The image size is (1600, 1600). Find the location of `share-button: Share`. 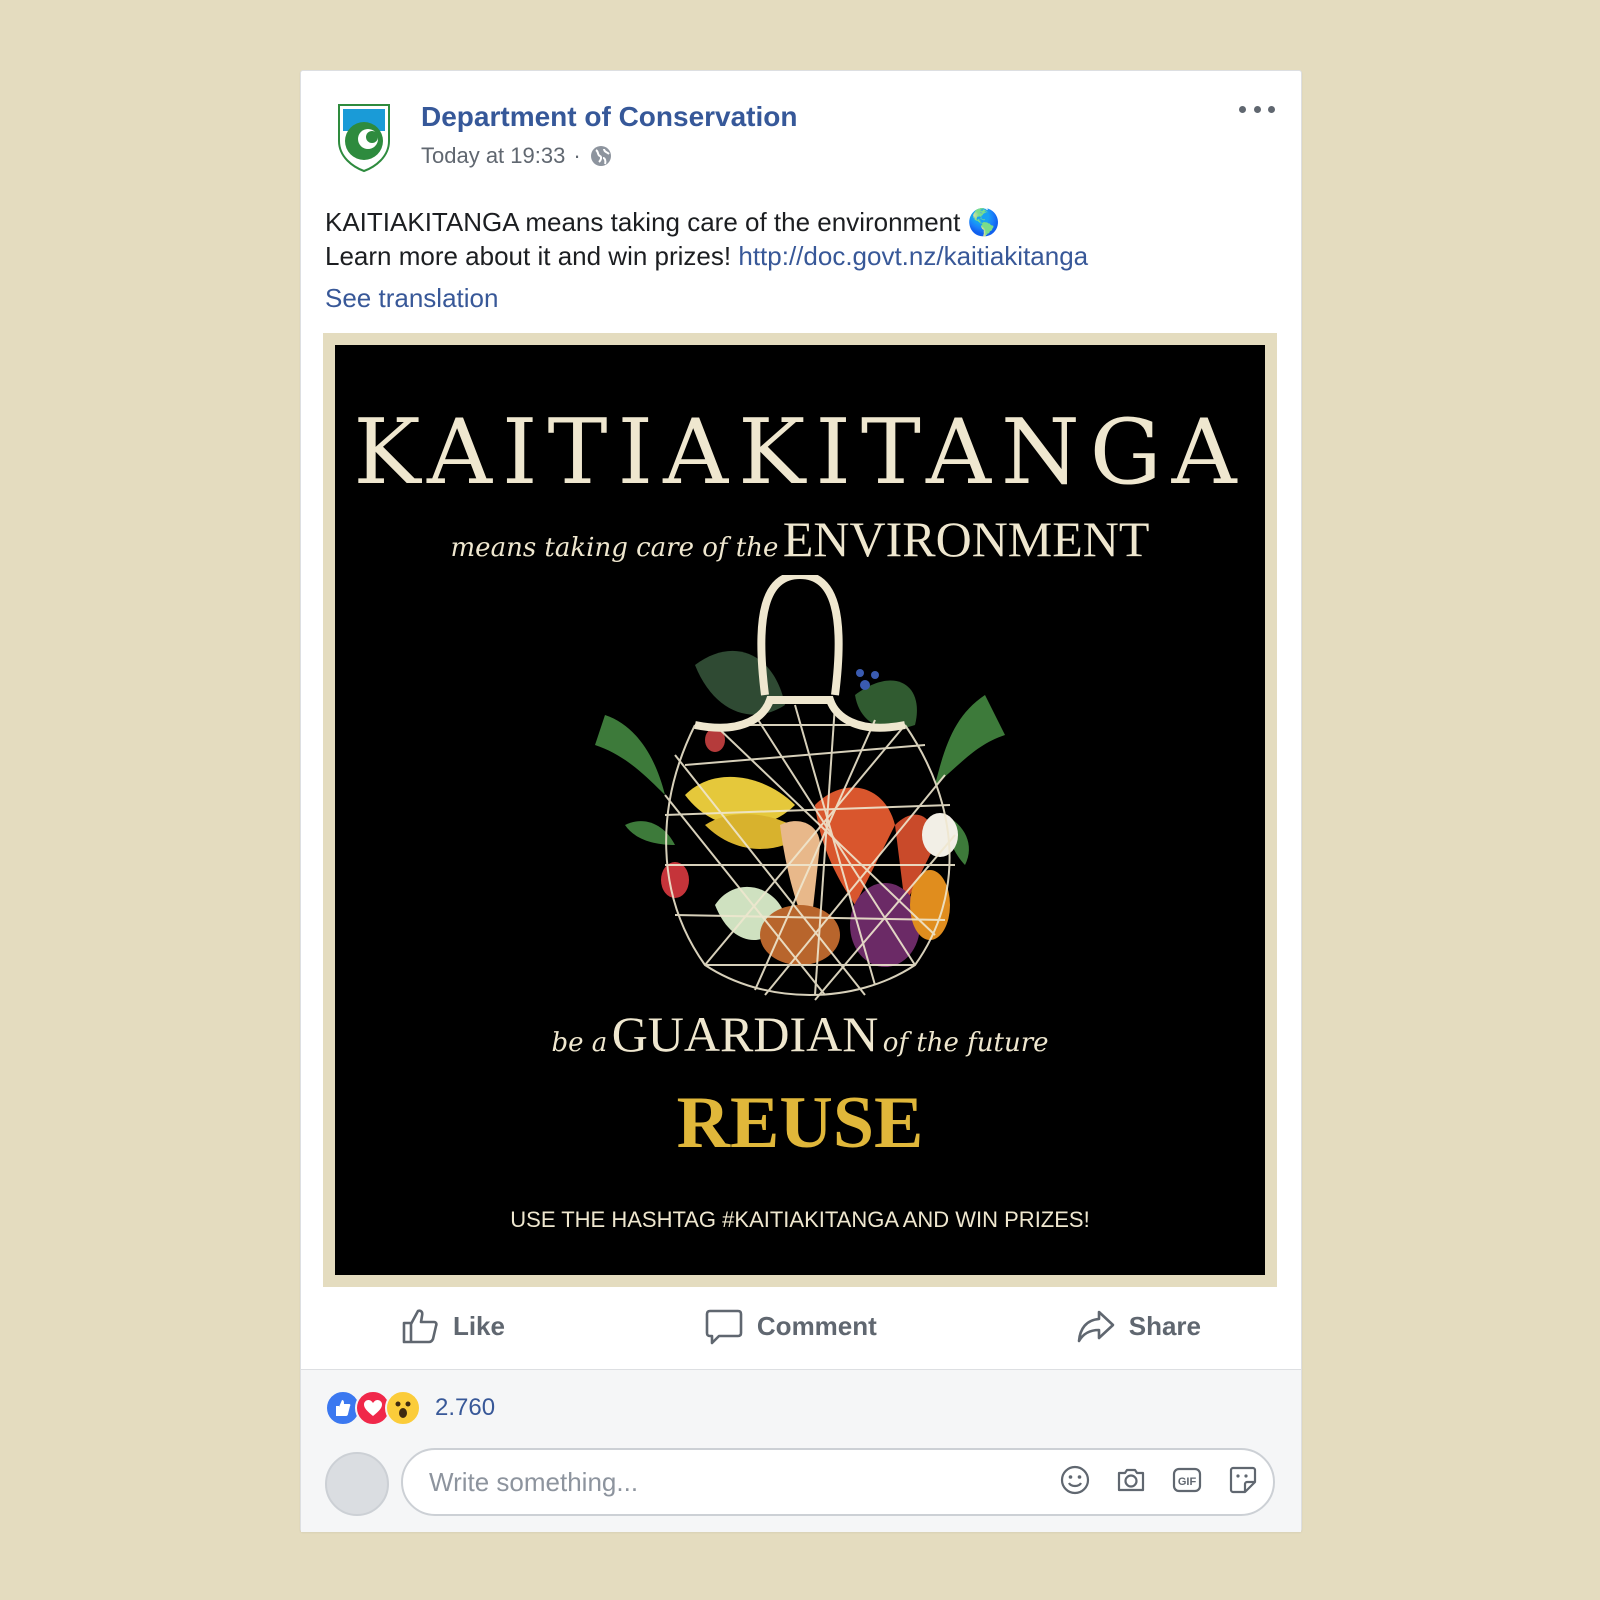

share-button: Share is located at coordinates (1139, 1326).